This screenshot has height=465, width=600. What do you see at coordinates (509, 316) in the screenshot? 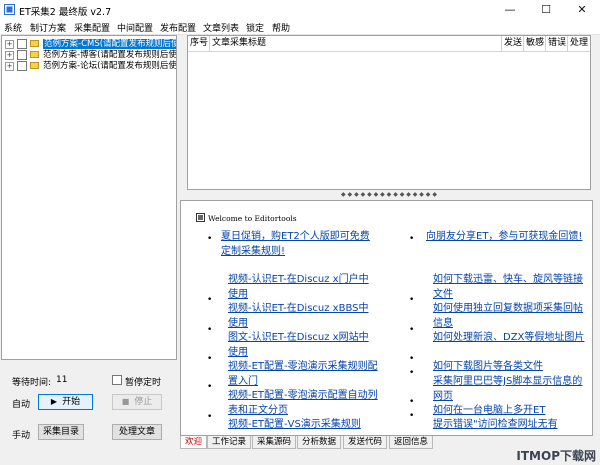
I see `right-link-reply-data: 如何使用独立回复数据项采集回帖信息` at bounding box center [509, 316].